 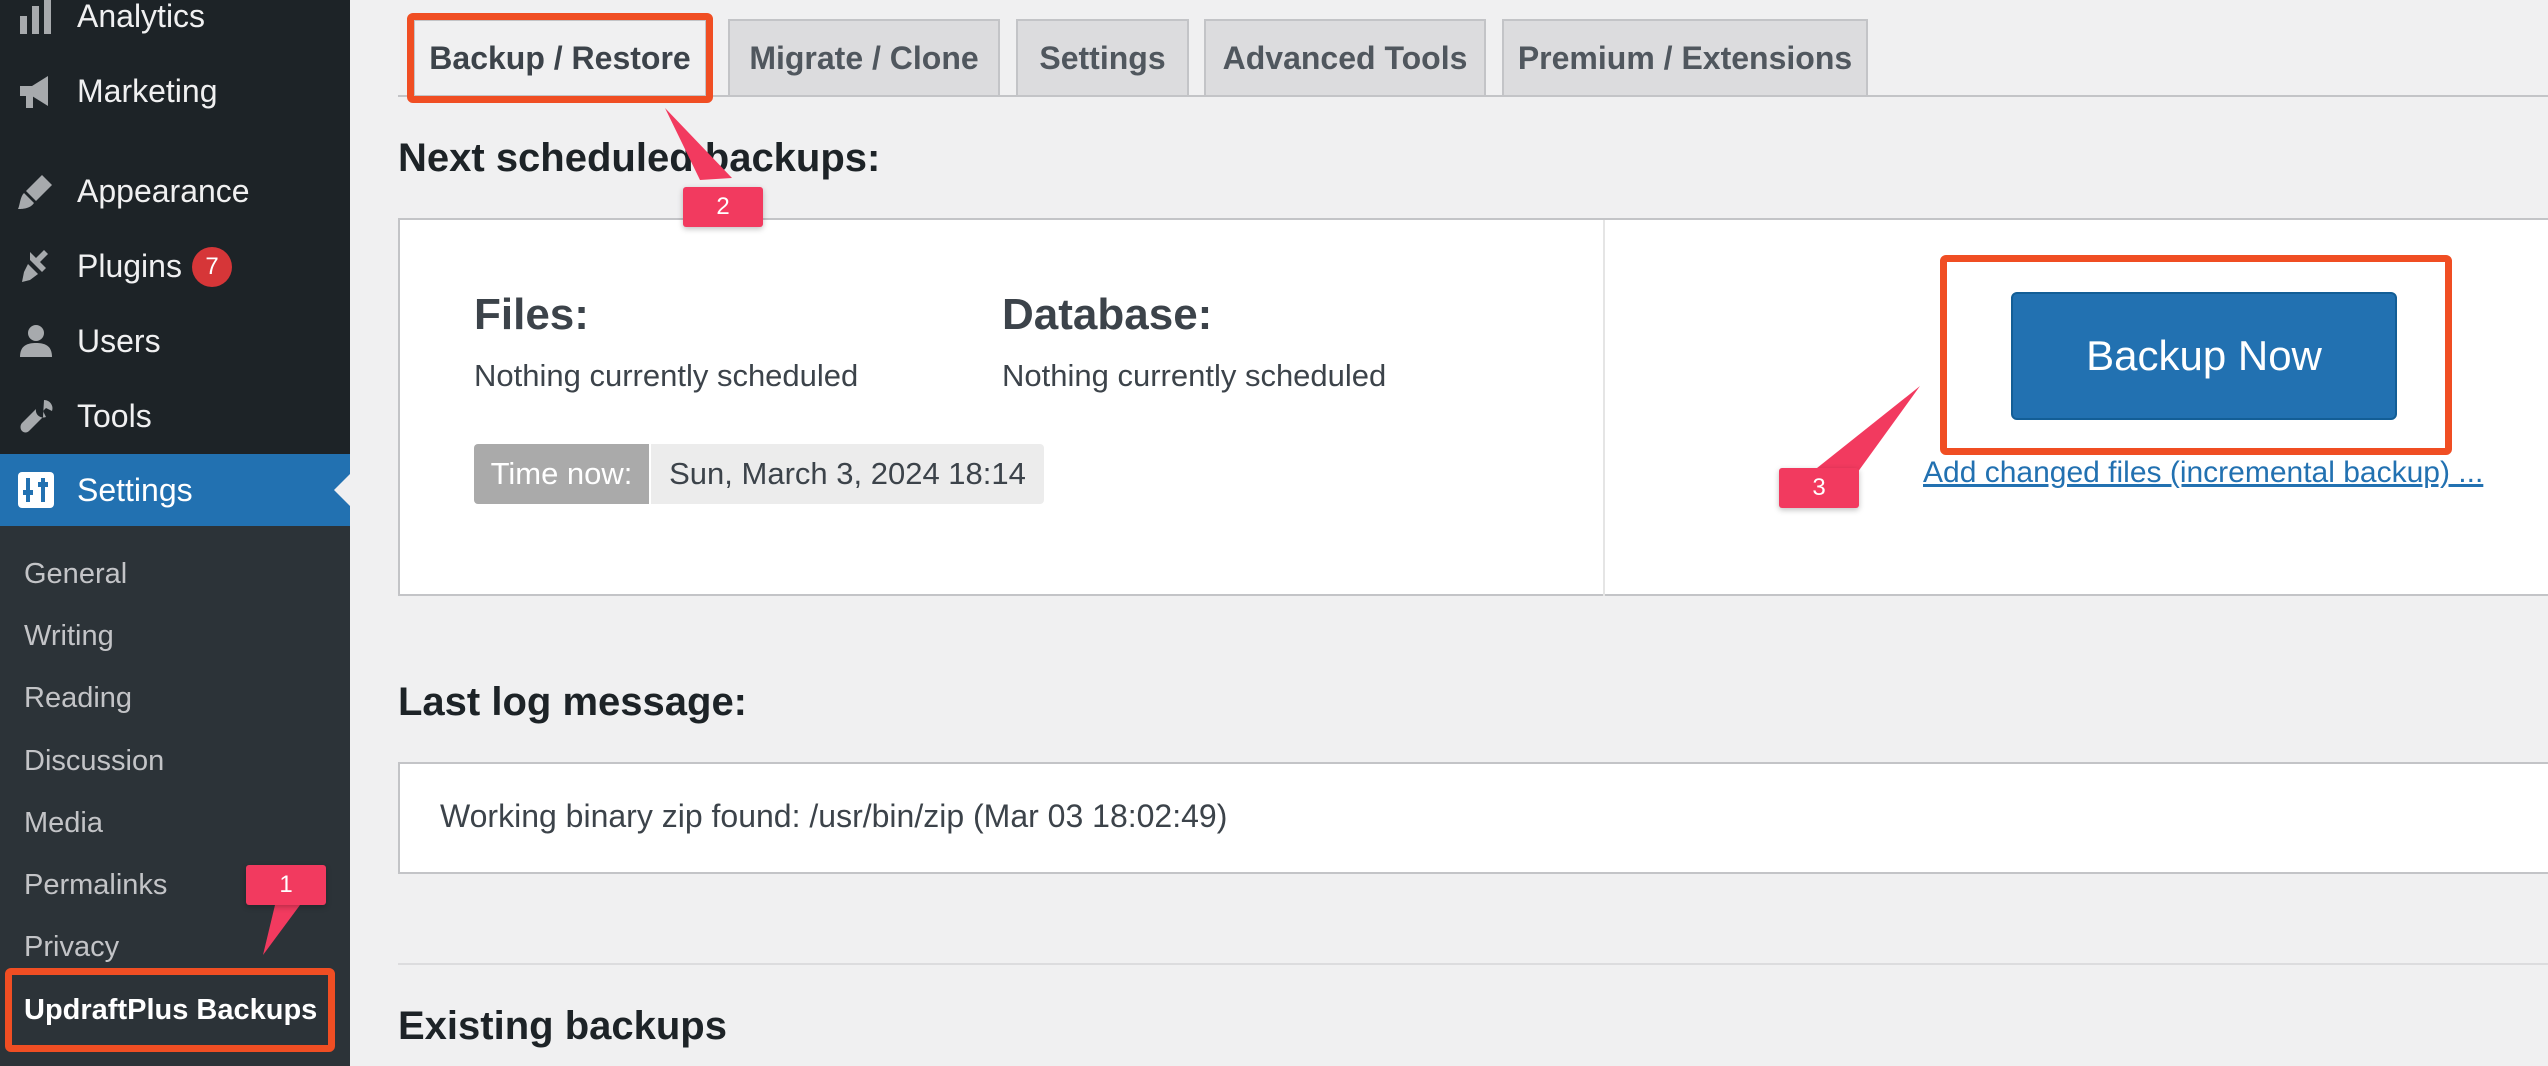 What do you see at coordinates (35, 17) in the screenshot?
I see `bar-chart-icon` at bounding box center [35, 17].